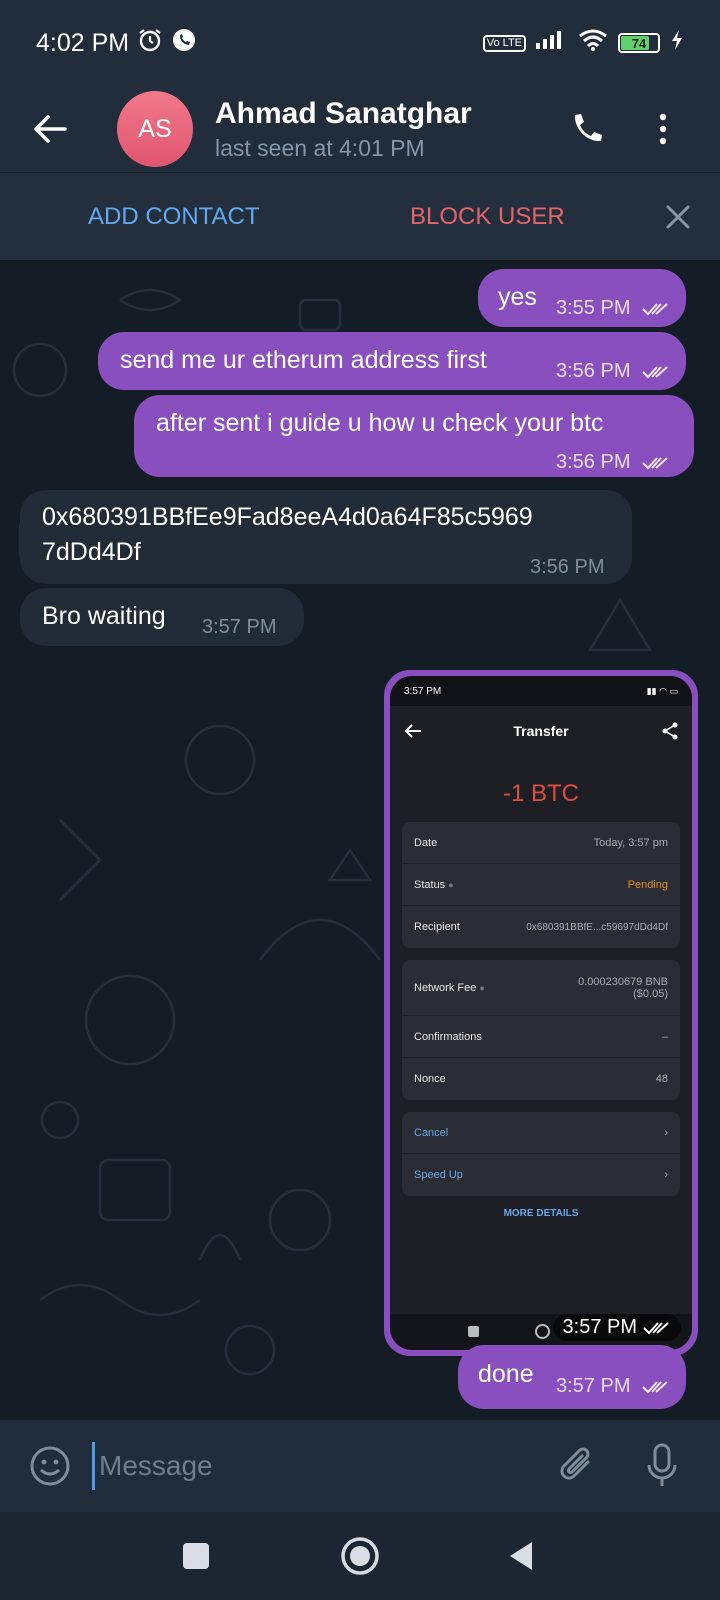 Image resolution: width=720 pixels, height=1600 pixels. I want to click on emoji-button, so click(50, 1466).